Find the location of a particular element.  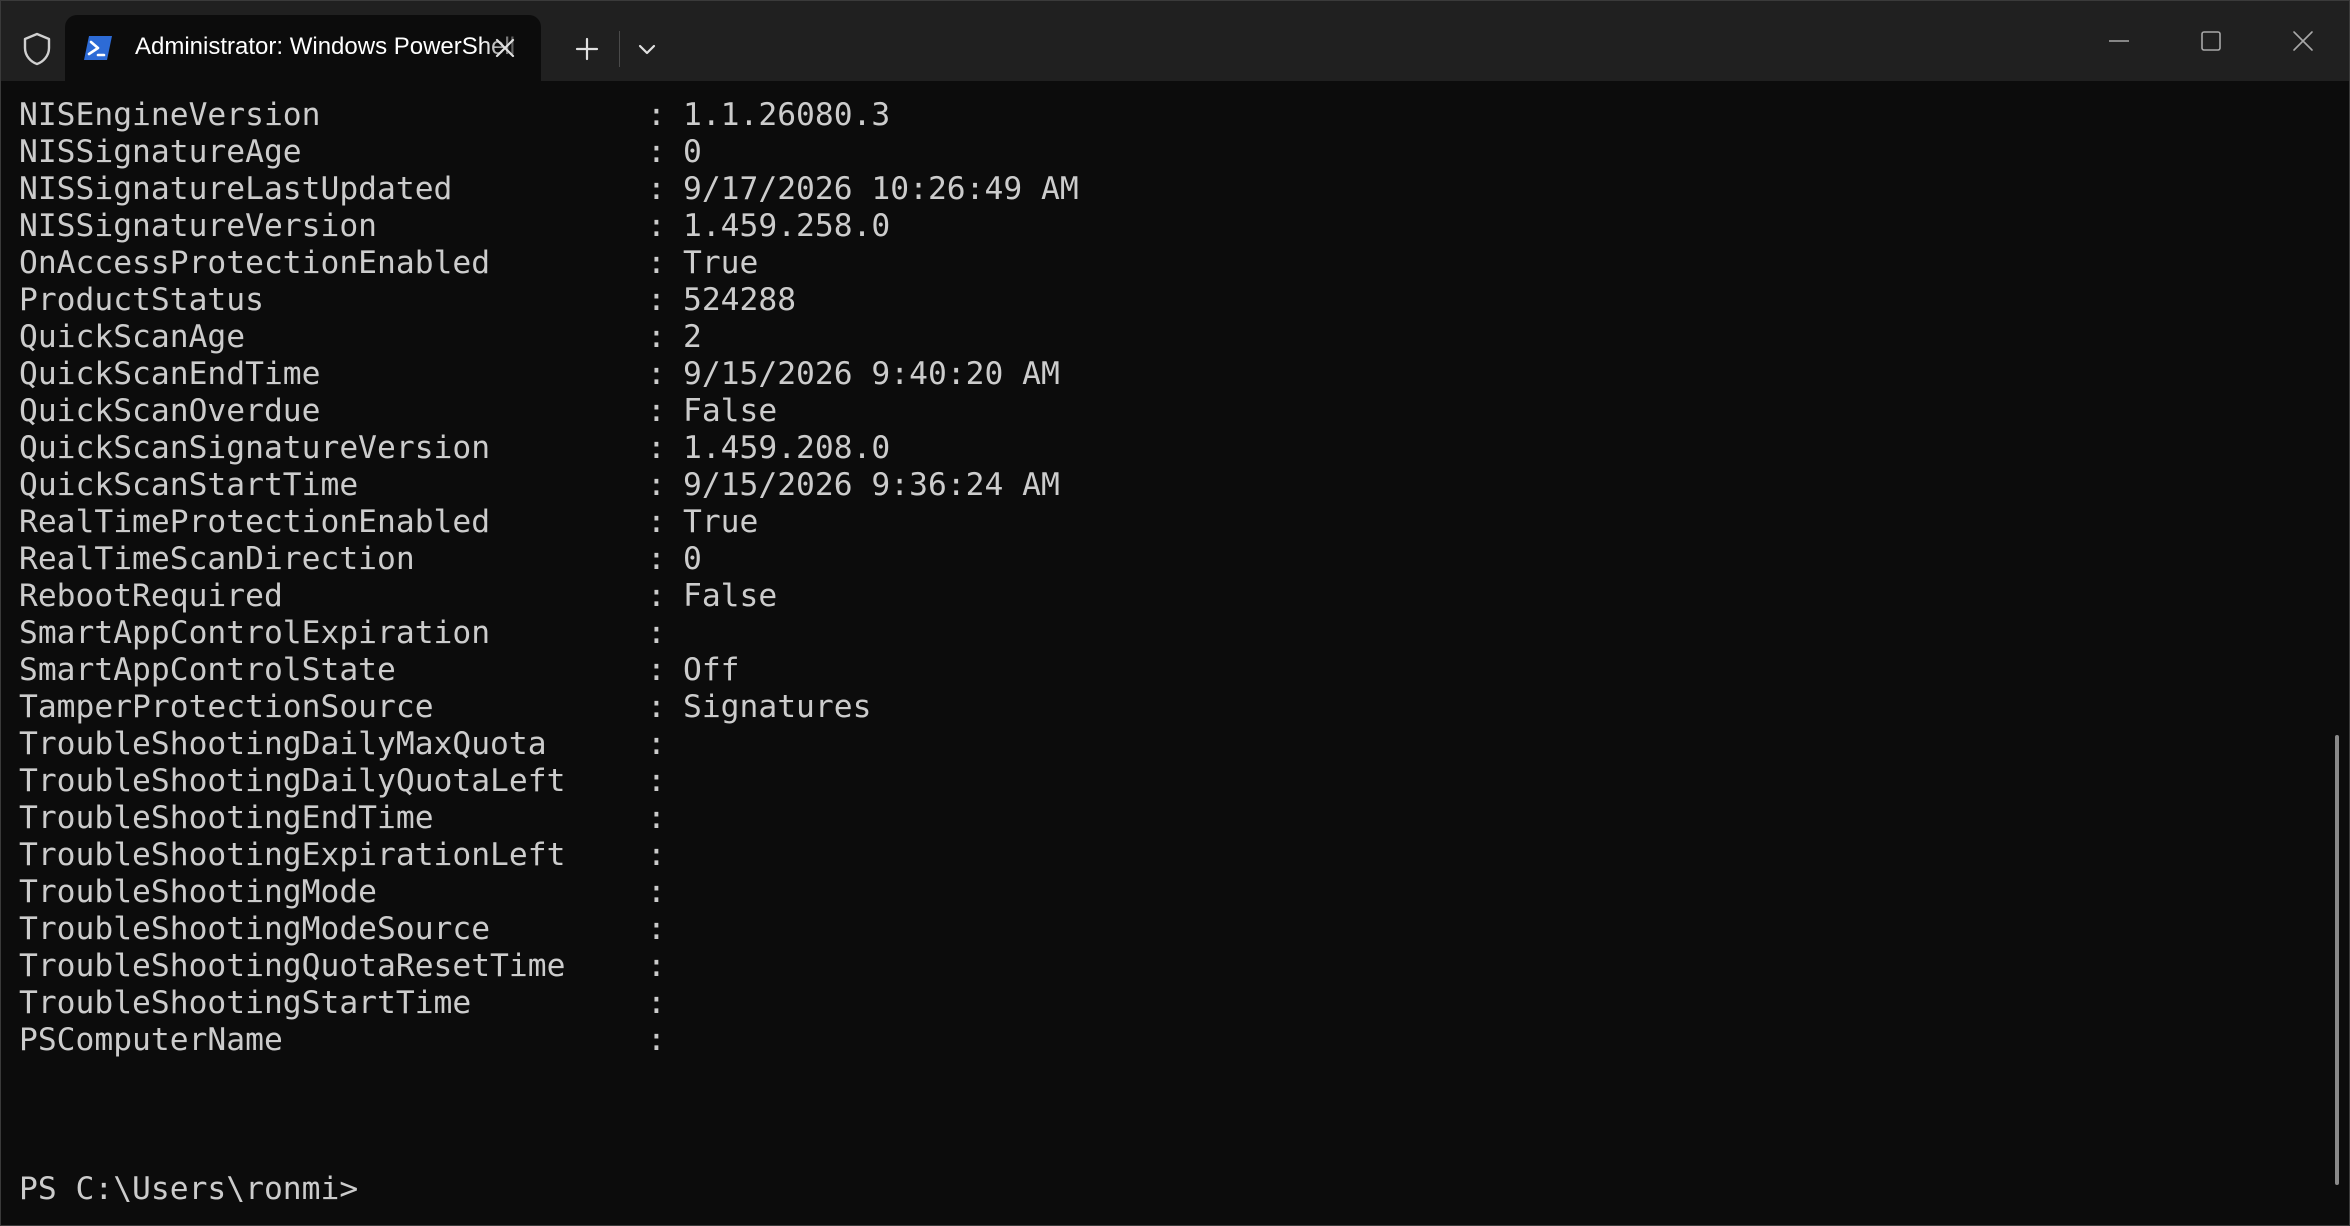

property-name: SmartAppControlState is located at coordinates (207, 670).